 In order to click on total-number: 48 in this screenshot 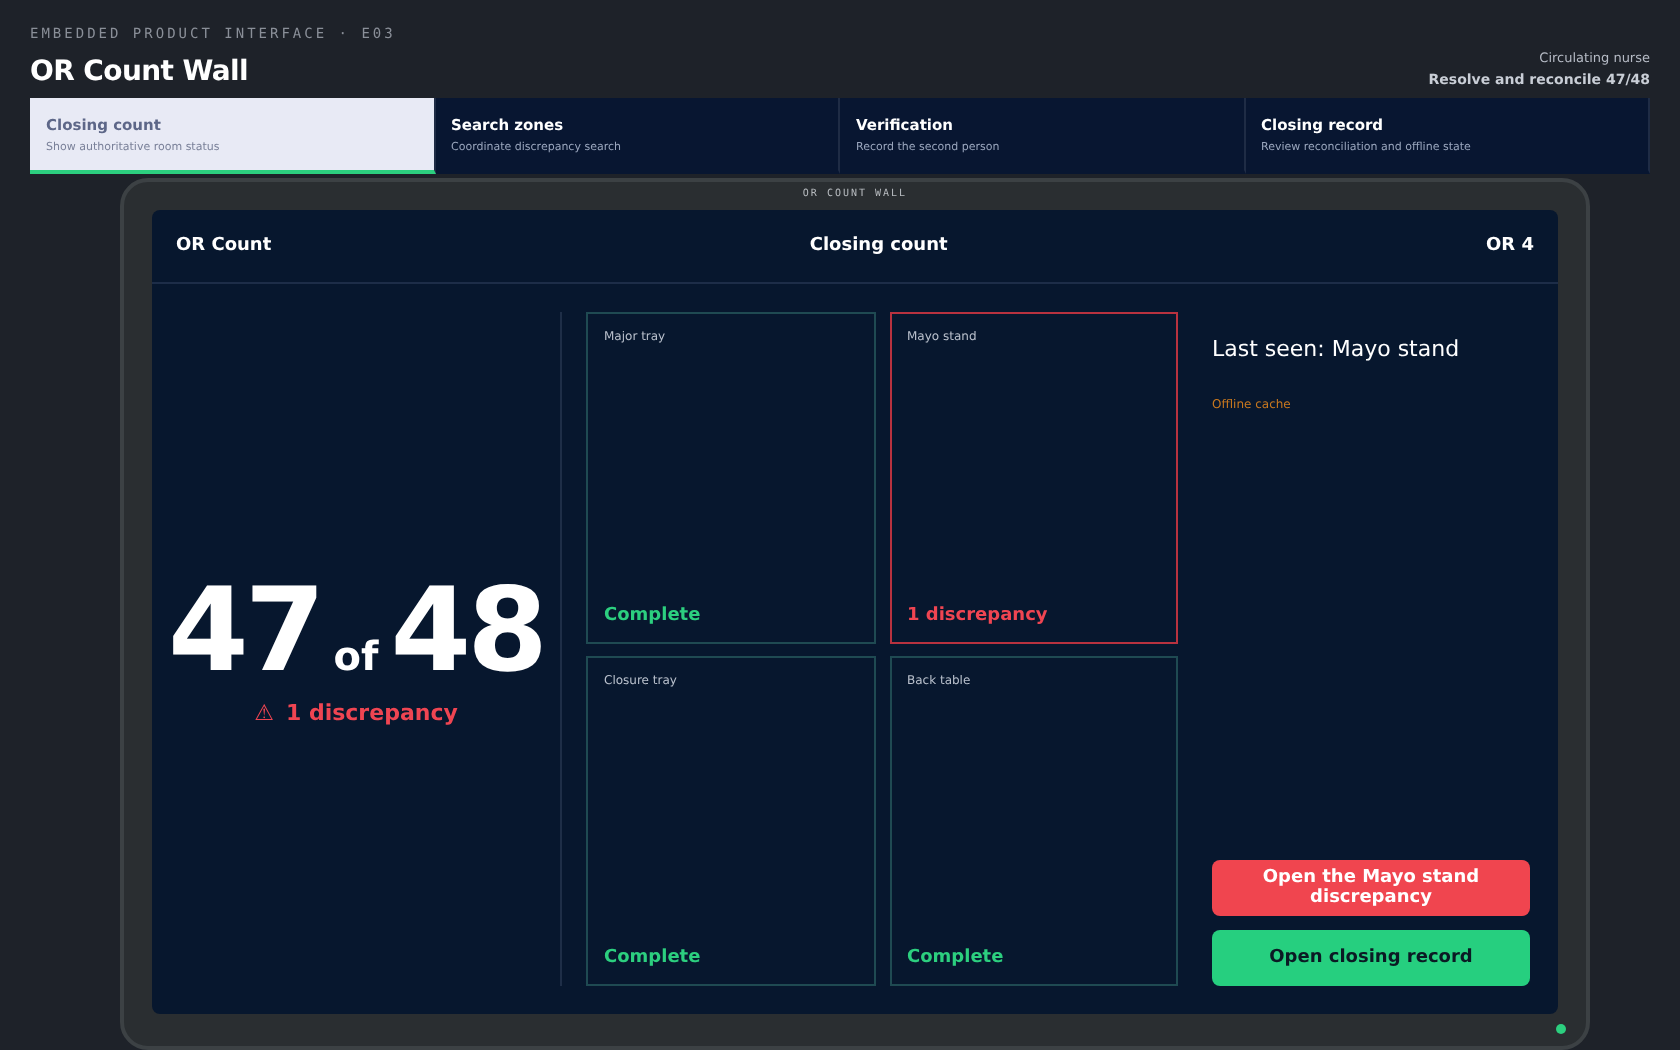, I will do `click(467, 630)`.